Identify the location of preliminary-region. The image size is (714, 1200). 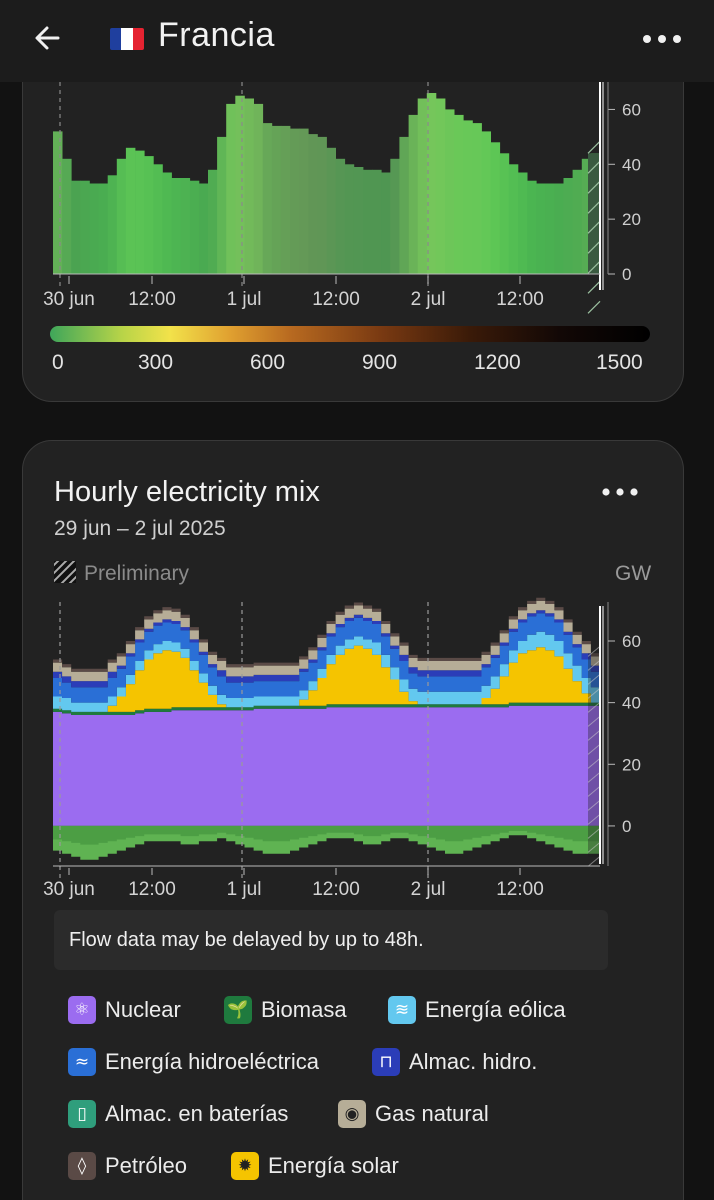
(594, 755).